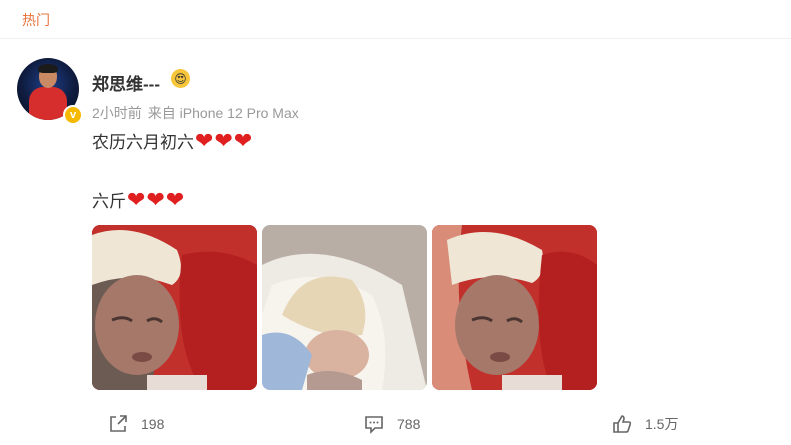  What do you see at coordinates (409, 424) in the screenshot?
I see `comment-count: 788` at bounding box center [409, 424].